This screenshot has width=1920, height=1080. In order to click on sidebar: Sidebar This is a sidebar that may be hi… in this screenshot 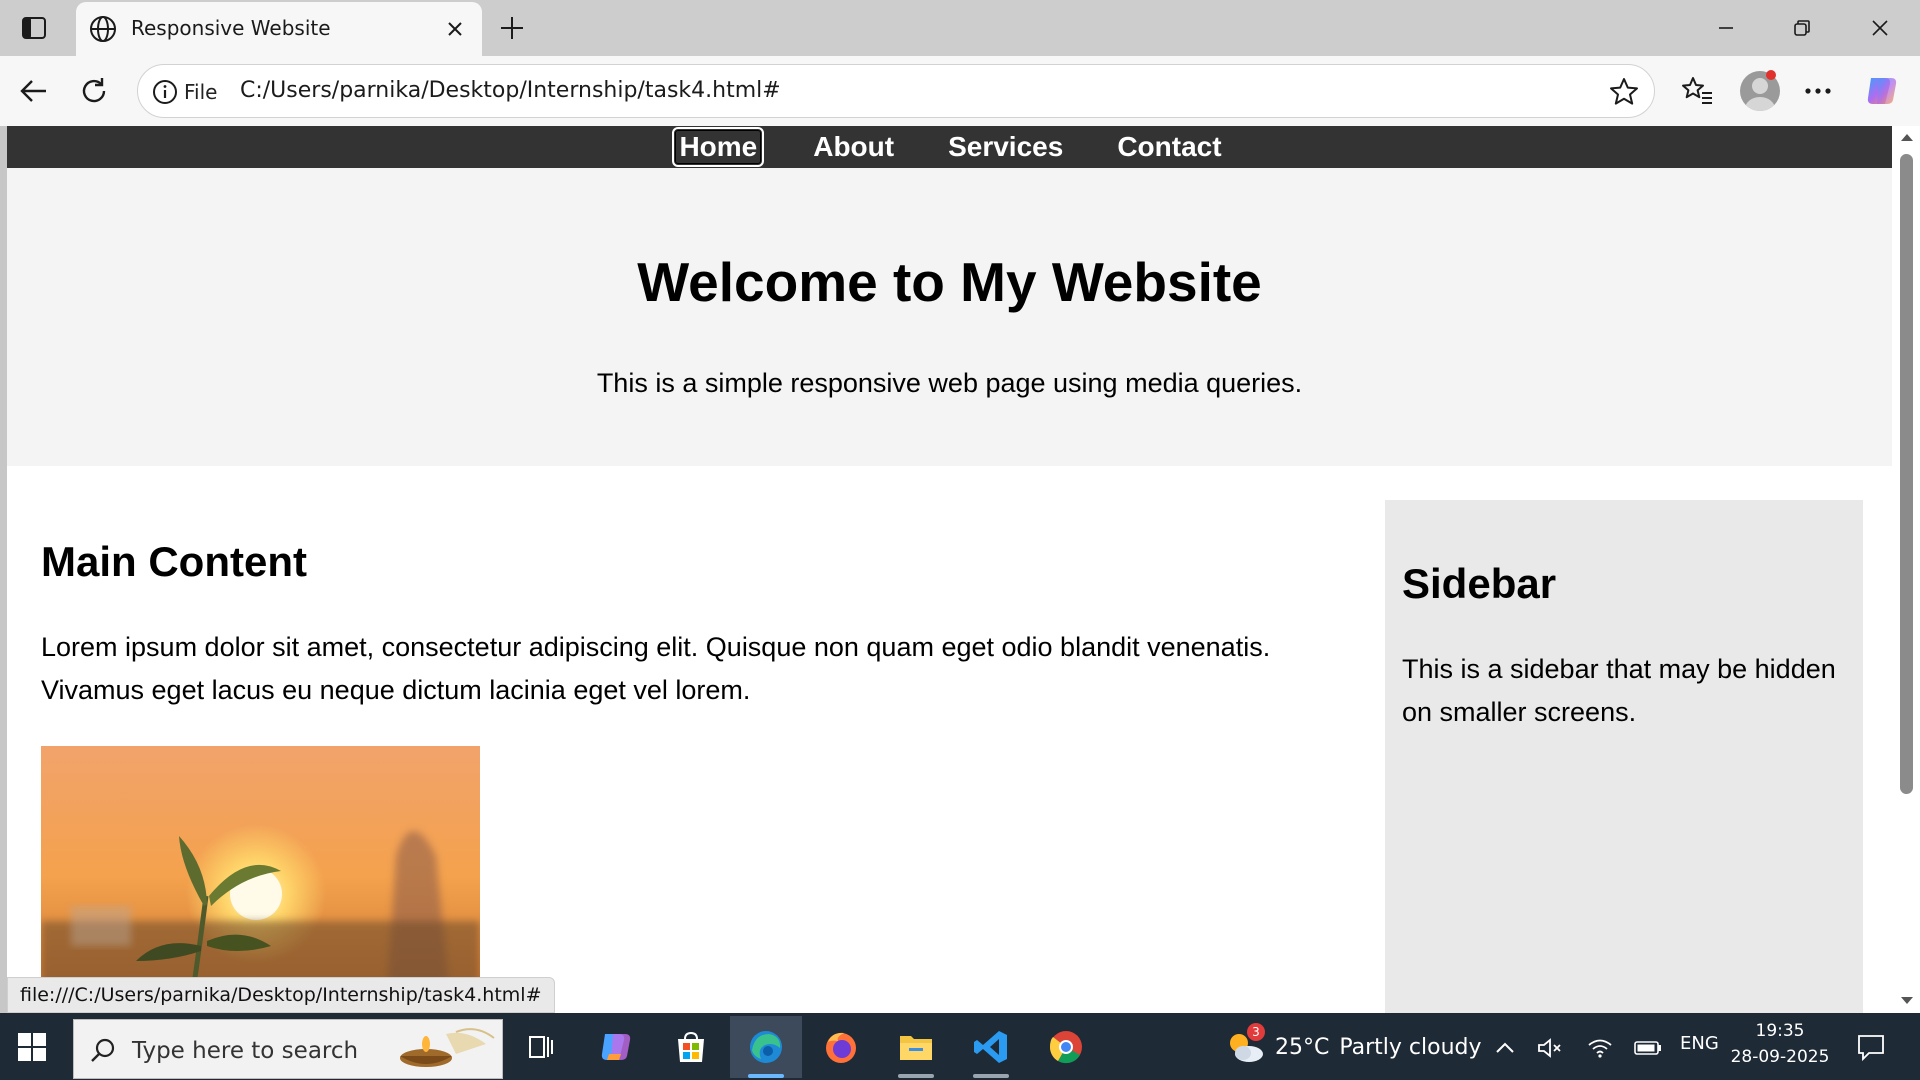, I will do `click(1624, 756)`.